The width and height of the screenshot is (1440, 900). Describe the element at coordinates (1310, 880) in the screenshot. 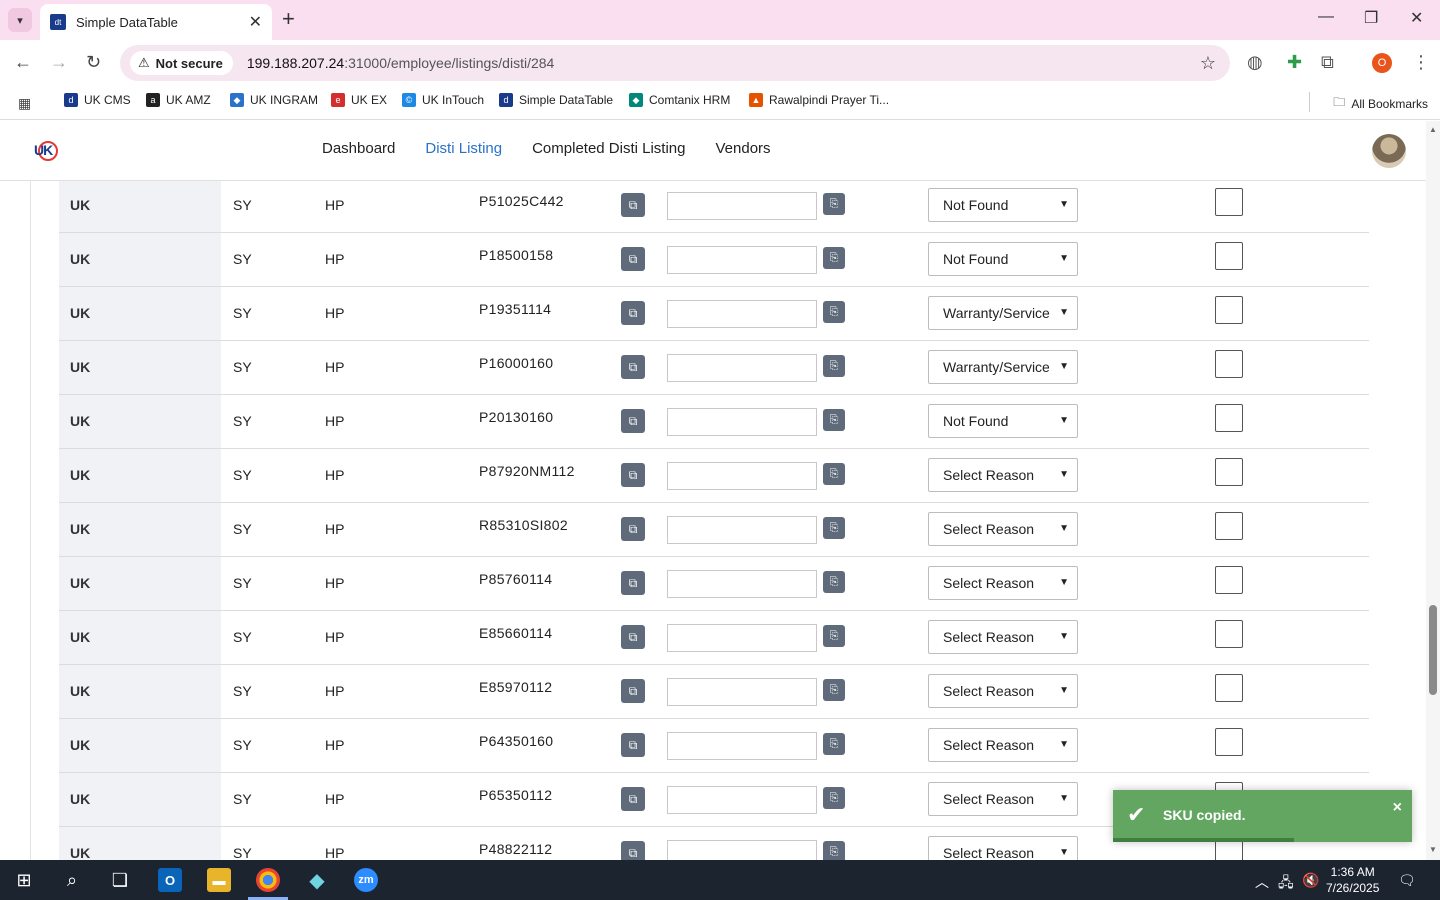

I see `volume-muted-icon: 🔇` at that location.